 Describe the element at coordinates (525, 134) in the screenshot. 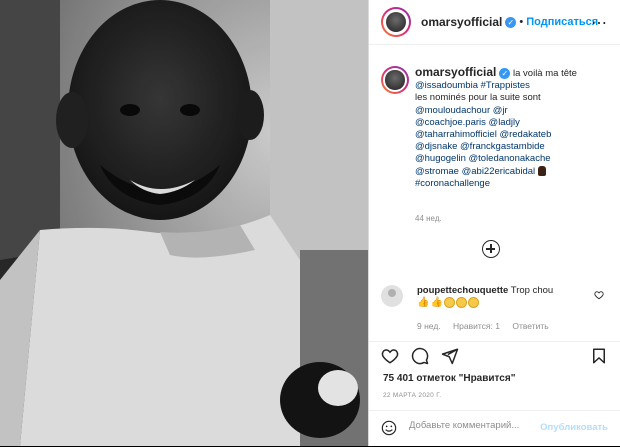

I see `mention-link: @redakateb` at that location.